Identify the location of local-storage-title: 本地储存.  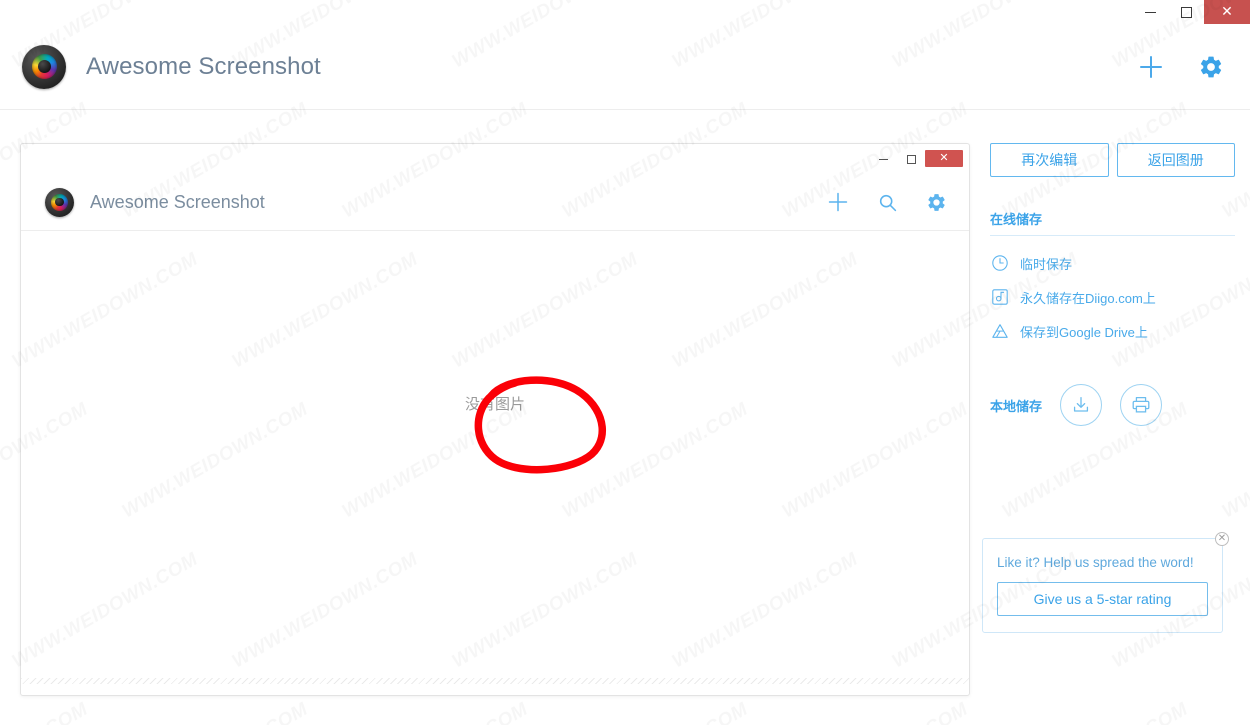
(1016, 406).